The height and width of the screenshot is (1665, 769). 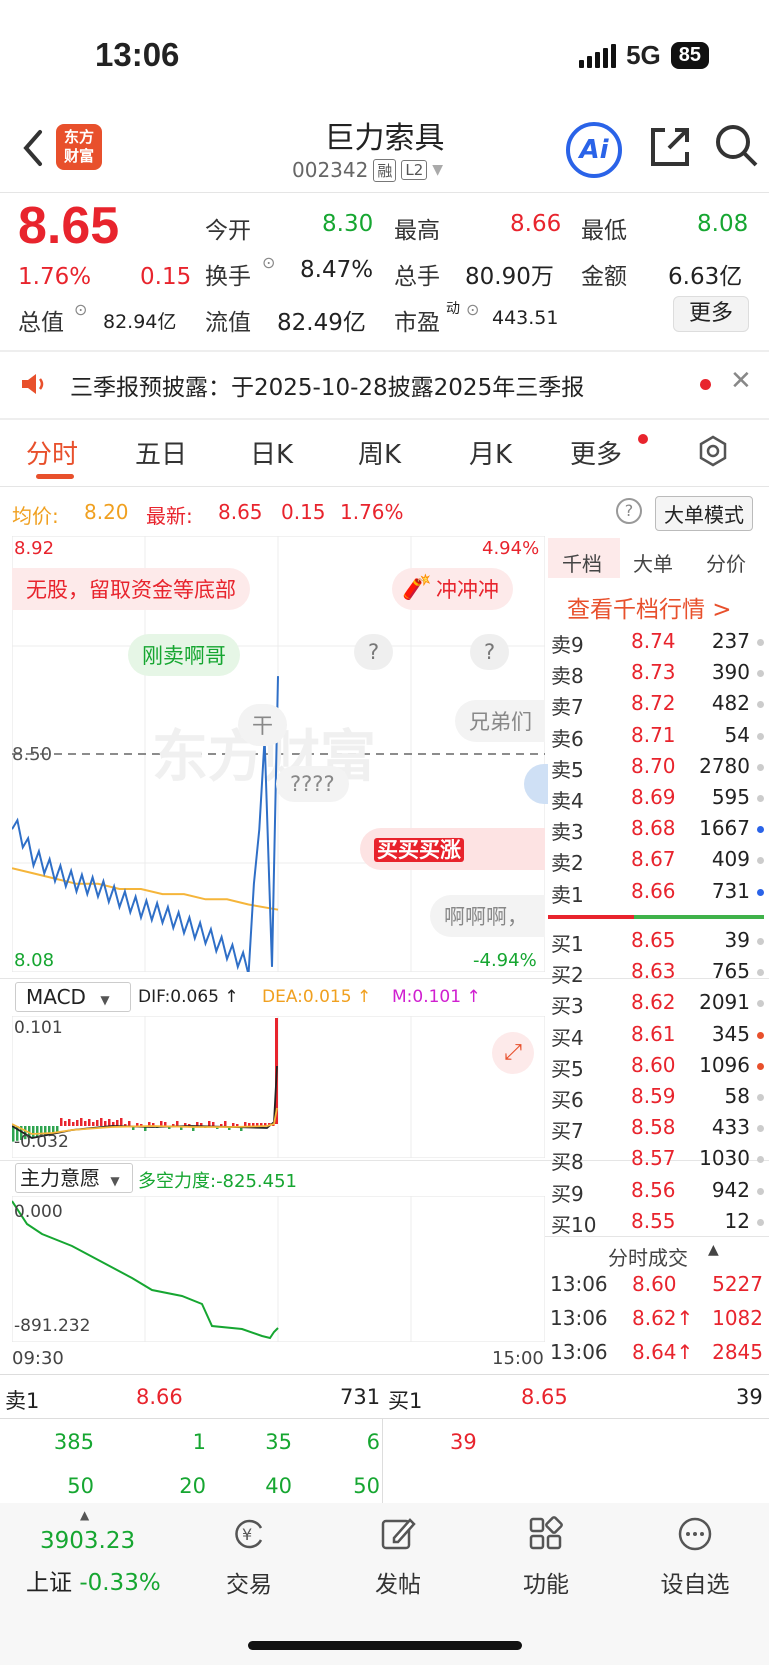 What do you see at coordinates (84, 1515) in the screenshot?
I see `caret-up-icon: ▲` at bounding box center [84, 1515].